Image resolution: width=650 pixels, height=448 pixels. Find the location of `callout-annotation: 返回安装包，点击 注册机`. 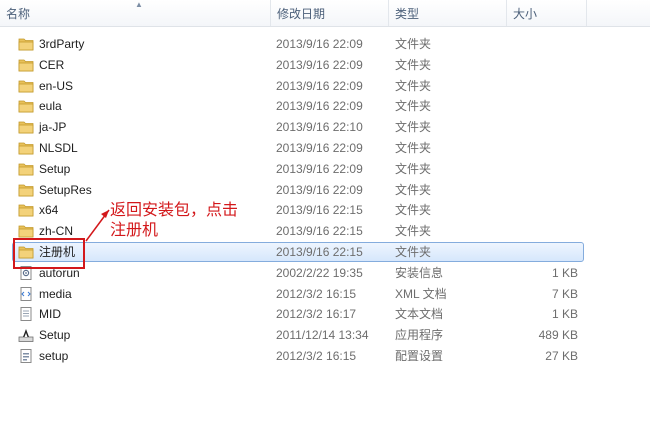

callout-annotation: 返回安装包，点击 注册机 is located at coordinates (174, 220).